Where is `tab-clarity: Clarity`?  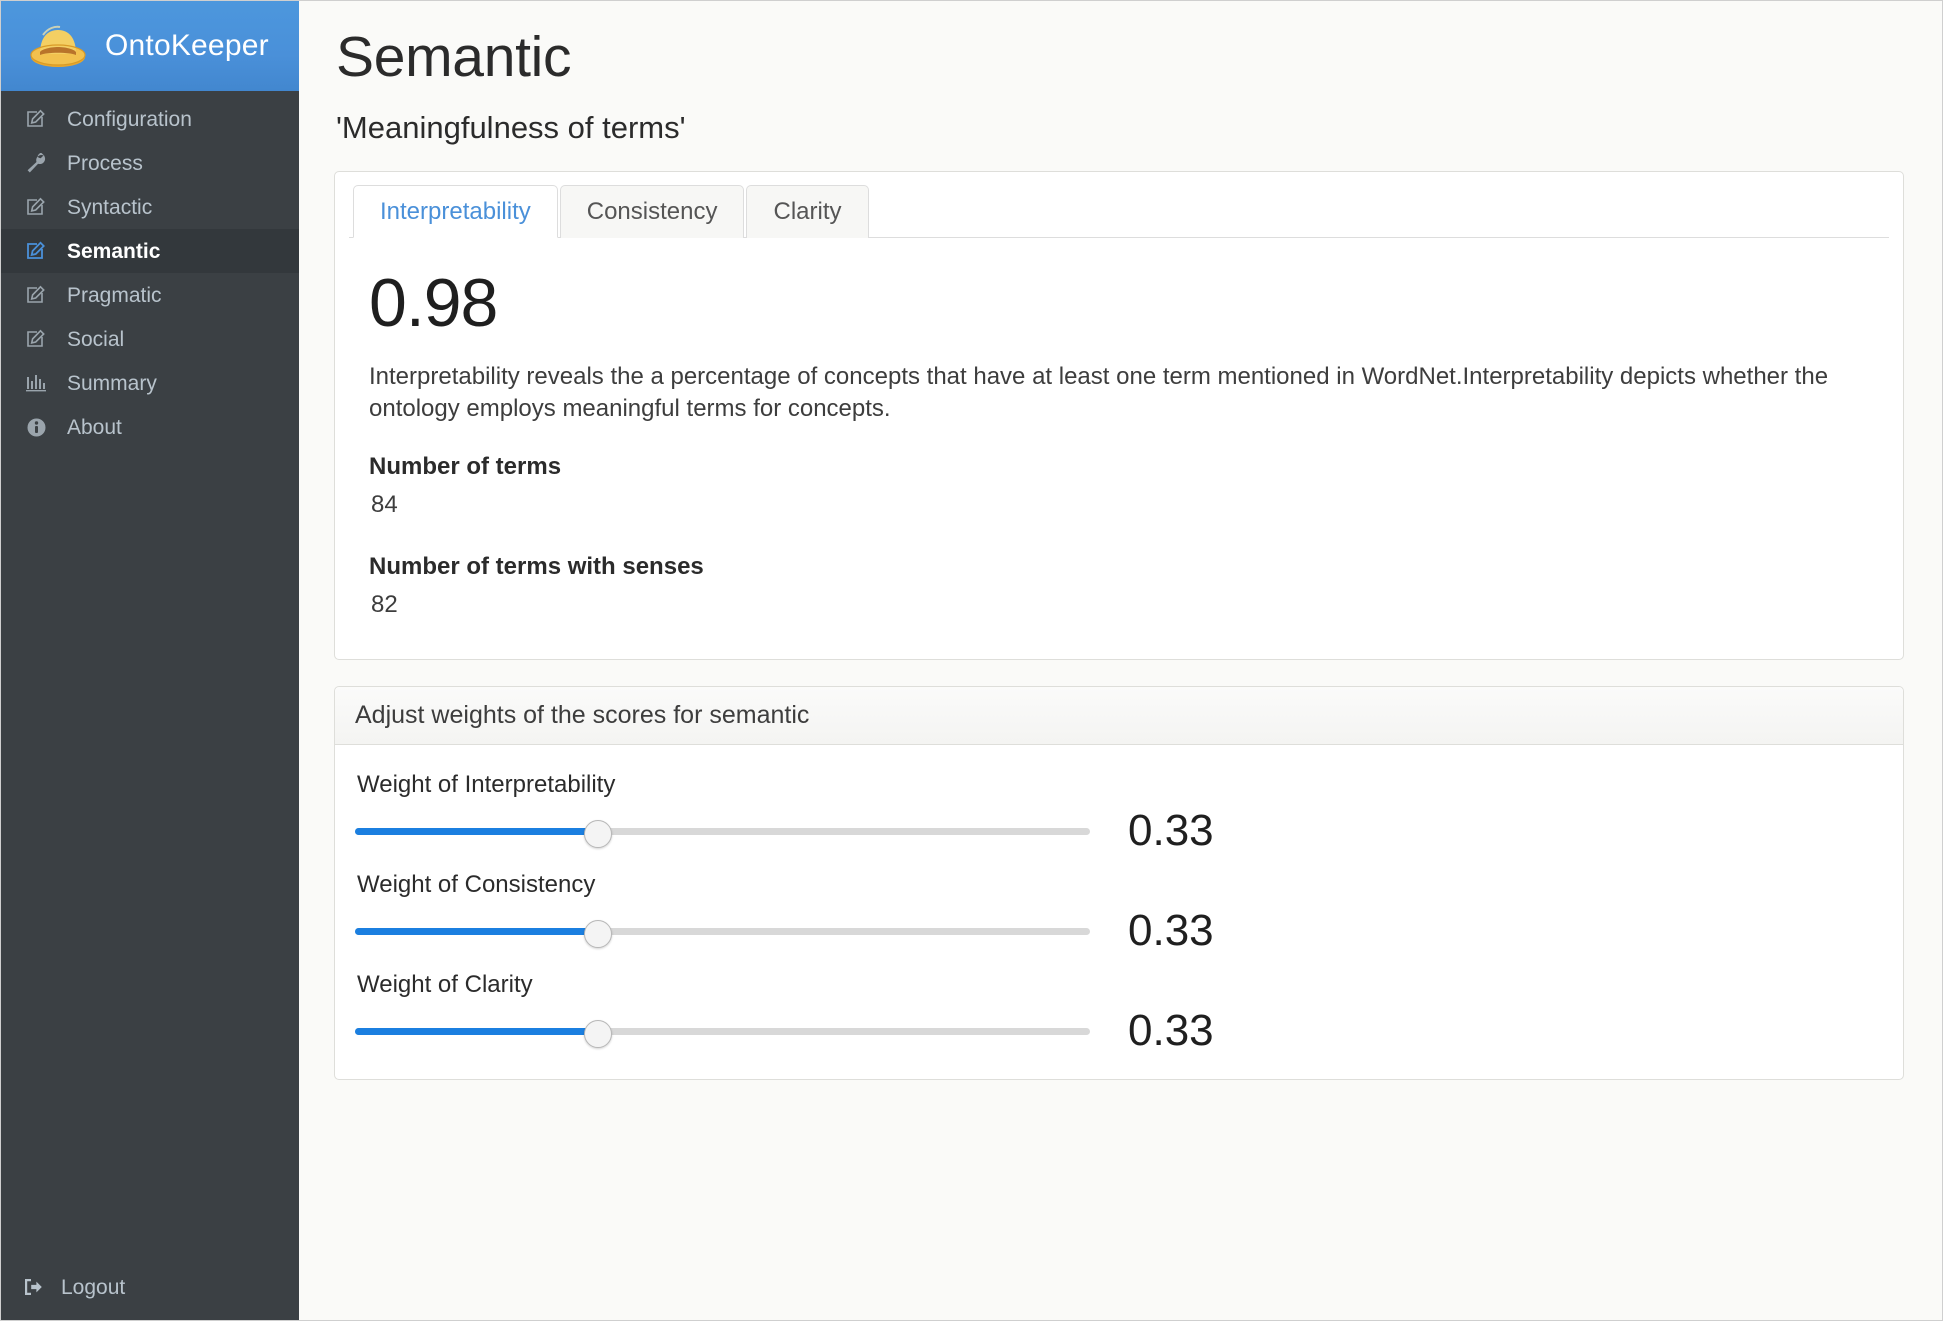 tab-clarity: Clarity is located at coordinates (807, 211).